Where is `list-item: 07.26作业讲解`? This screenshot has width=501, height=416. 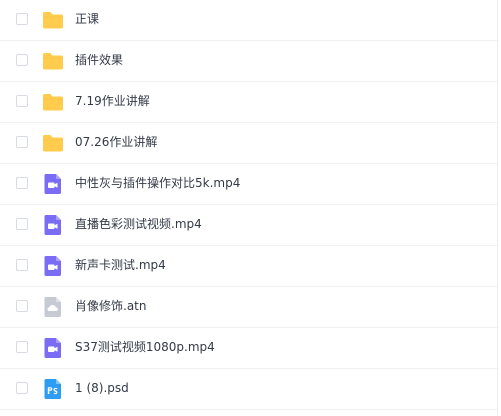 list-item: 07.26作业讲解 is located at coordinates (248, 143).